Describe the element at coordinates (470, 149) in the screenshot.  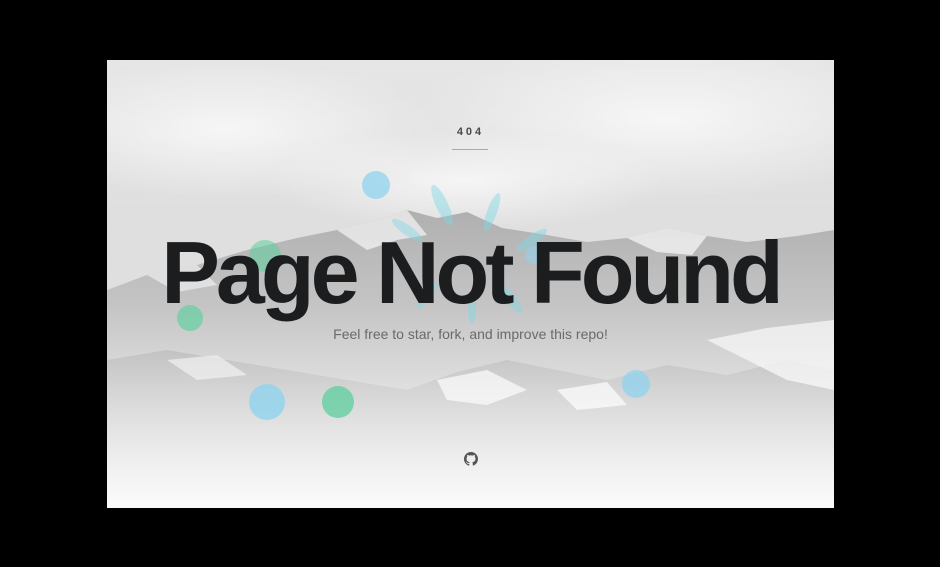
I see `accent-divider` at that location.